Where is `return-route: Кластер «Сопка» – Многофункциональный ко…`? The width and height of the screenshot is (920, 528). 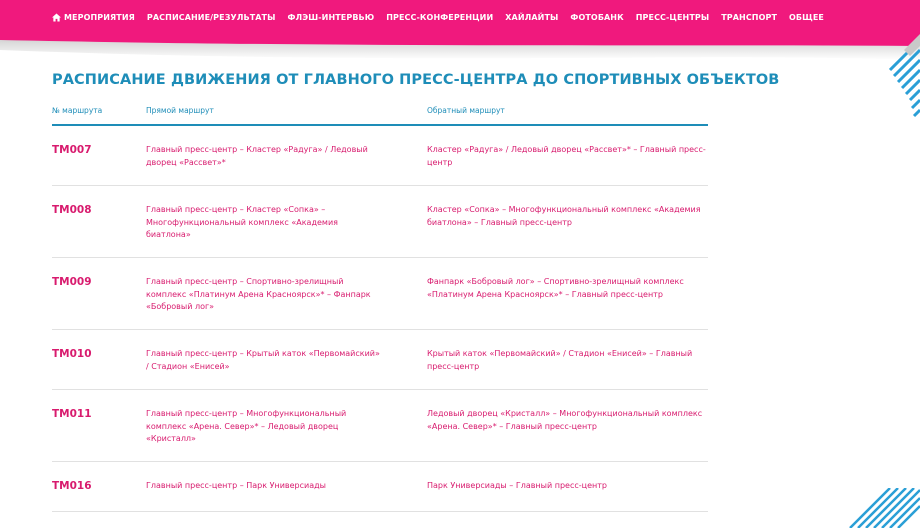 return-route: Кластер «Сопка» – Многофункциональный ко… is located at coordinates (569, 216).